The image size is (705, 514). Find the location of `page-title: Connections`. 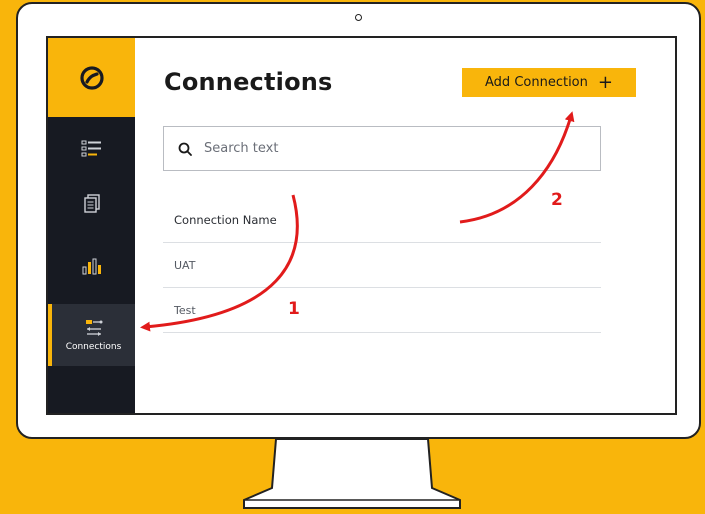

page-title: Connections is located at coordinates (248, 82).